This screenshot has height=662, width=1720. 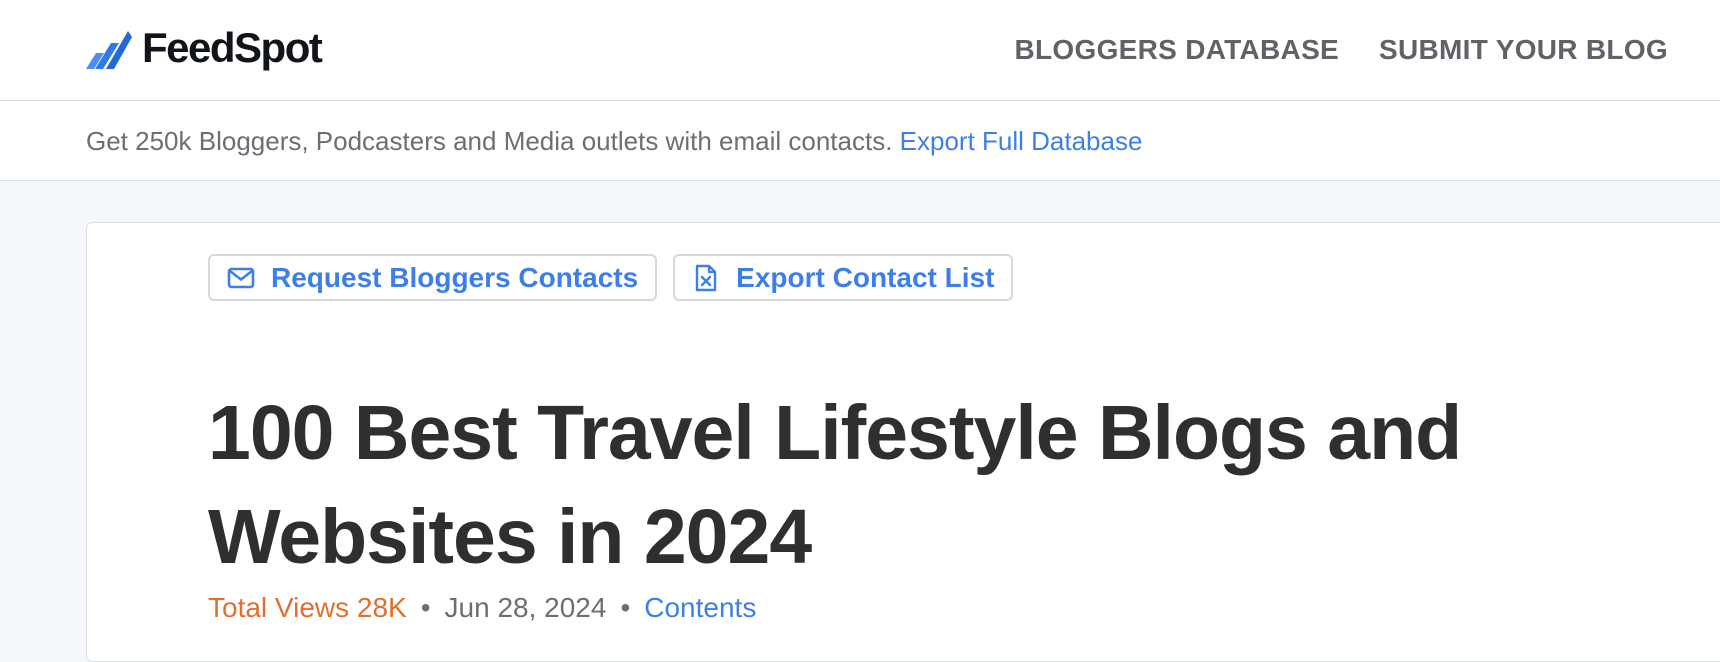 I want to click on export-full-database-link: Export Full Database, so click(x=1021, y=141).